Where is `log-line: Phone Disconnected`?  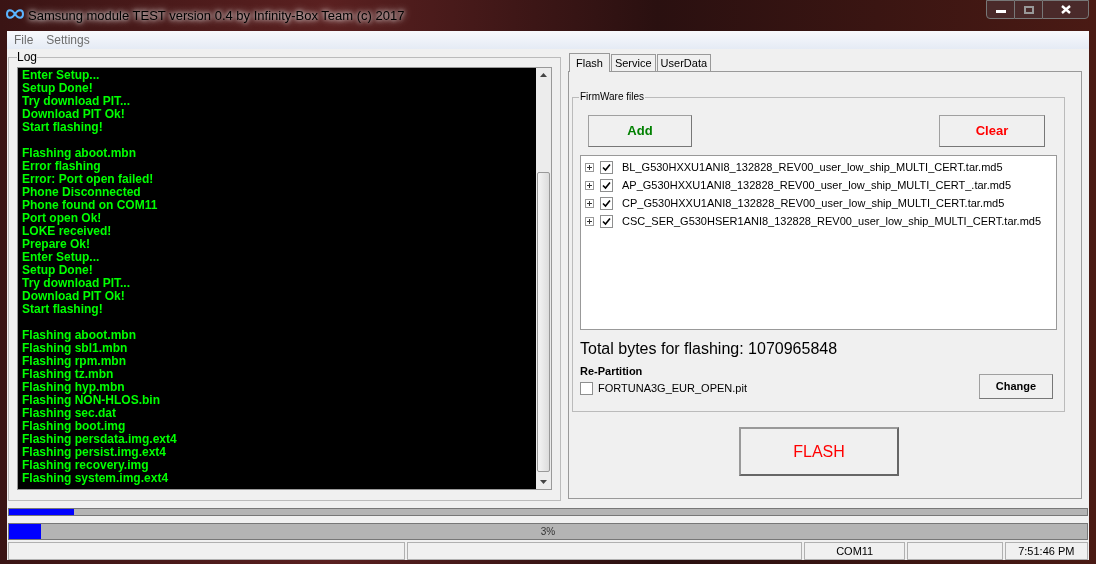
log-line: Phone Disconnected is located at coordinates (82, 192).